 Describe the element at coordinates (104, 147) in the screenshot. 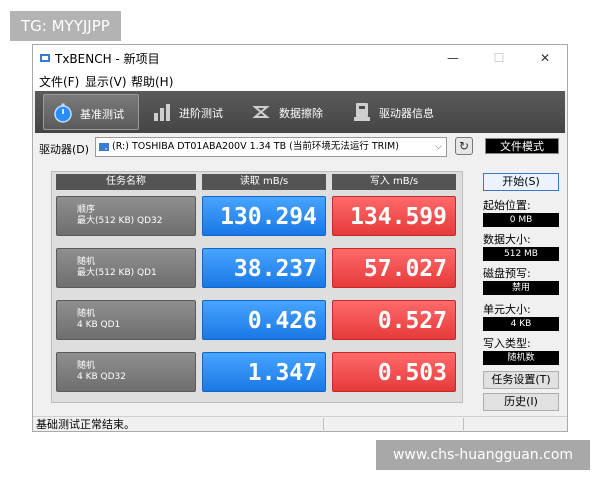

I see `drive-icon` at that location.